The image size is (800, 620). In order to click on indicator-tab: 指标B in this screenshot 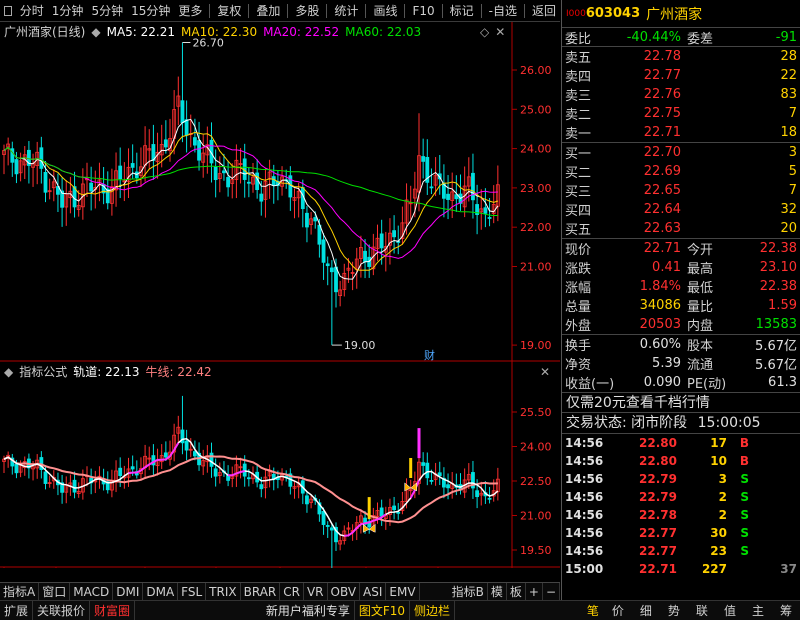, I will do `click(468, 591)`.